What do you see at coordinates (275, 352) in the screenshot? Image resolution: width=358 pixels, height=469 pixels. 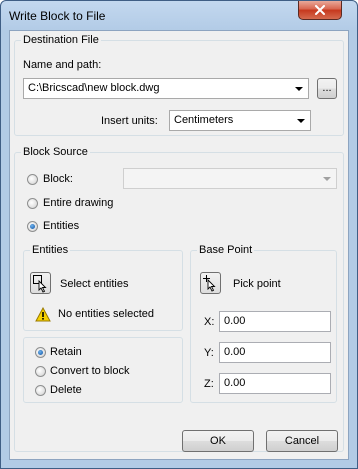 I see `y-coordinate-input: 0.00` at bounding box center [275, 352].